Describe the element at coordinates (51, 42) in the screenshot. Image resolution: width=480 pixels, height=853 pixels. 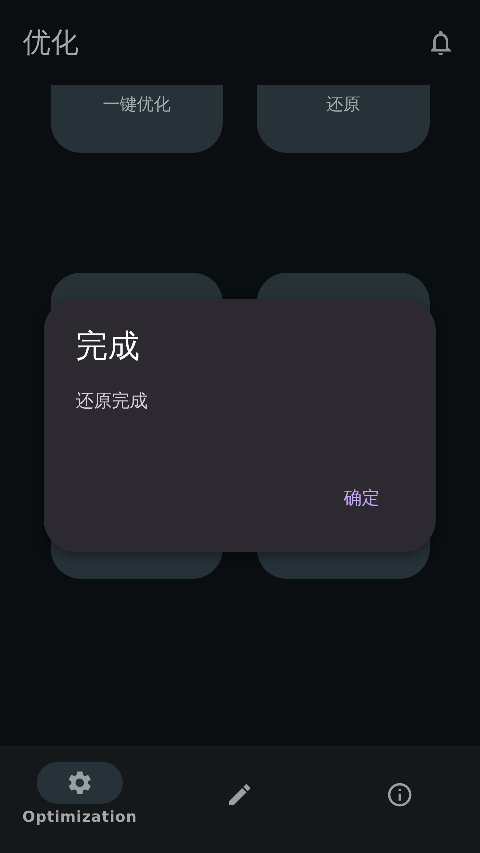
I see `page-title: 优化` at that location.